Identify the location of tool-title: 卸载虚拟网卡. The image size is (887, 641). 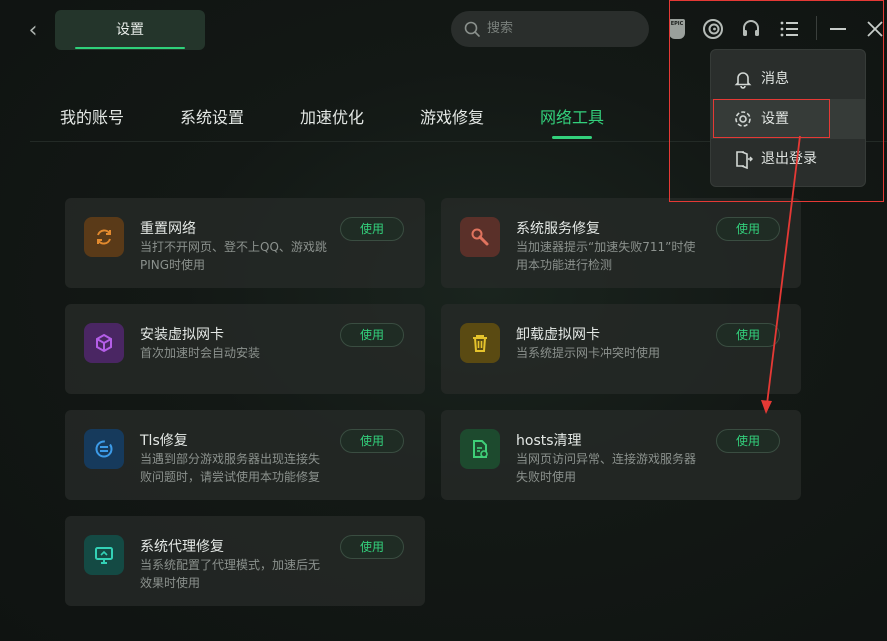
(558, 335).